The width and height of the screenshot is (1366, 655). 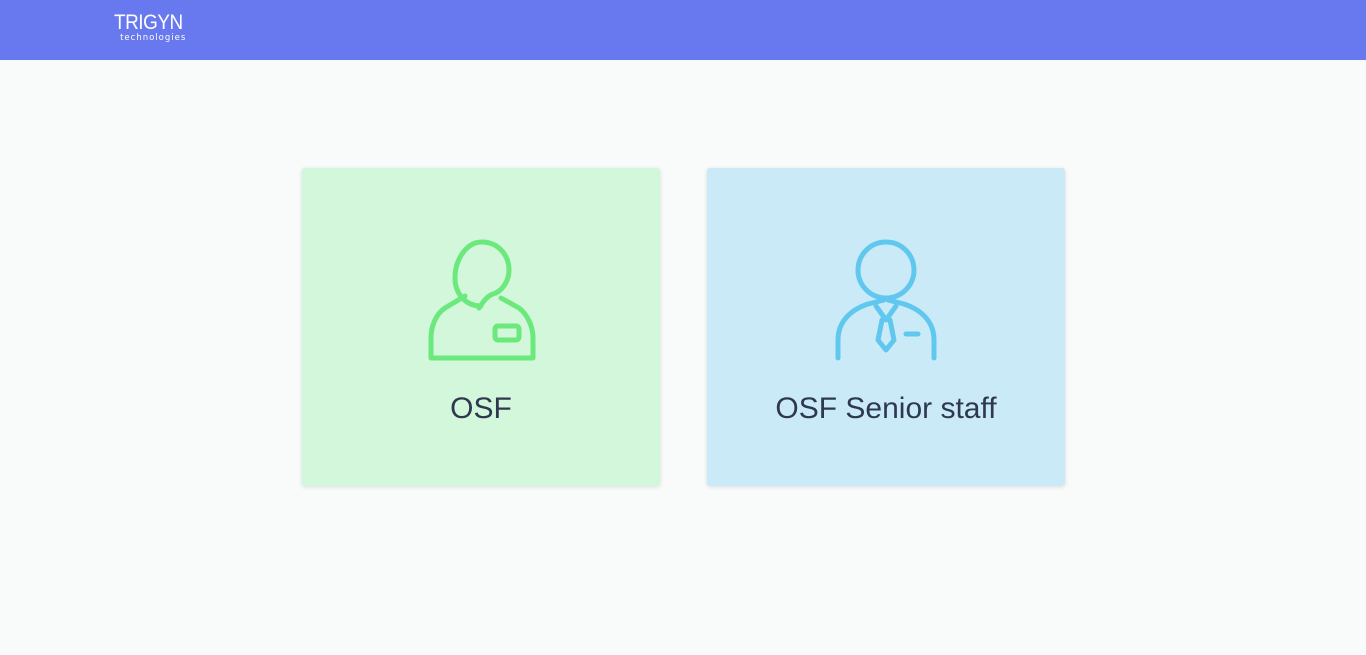 I want to click on osf-card-label: OSF, so click(x=481, y=408).